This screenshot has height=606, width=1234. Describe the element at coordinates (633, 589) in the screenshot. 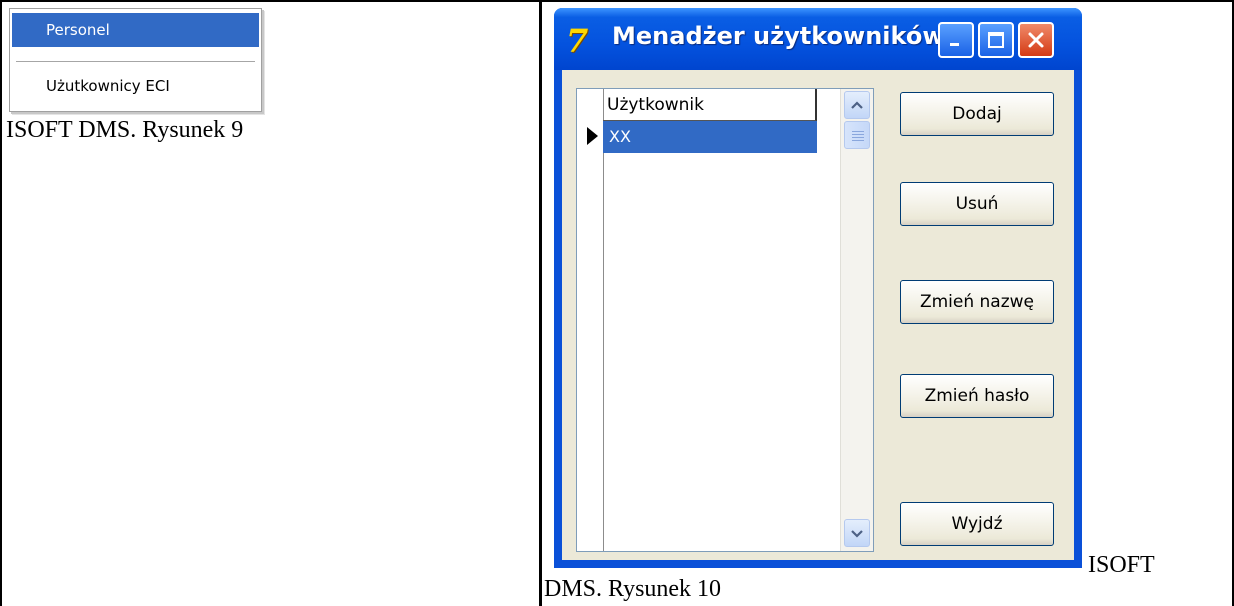

I see `figure10-caption-line2: DMS. Rysunek 10` at that location.